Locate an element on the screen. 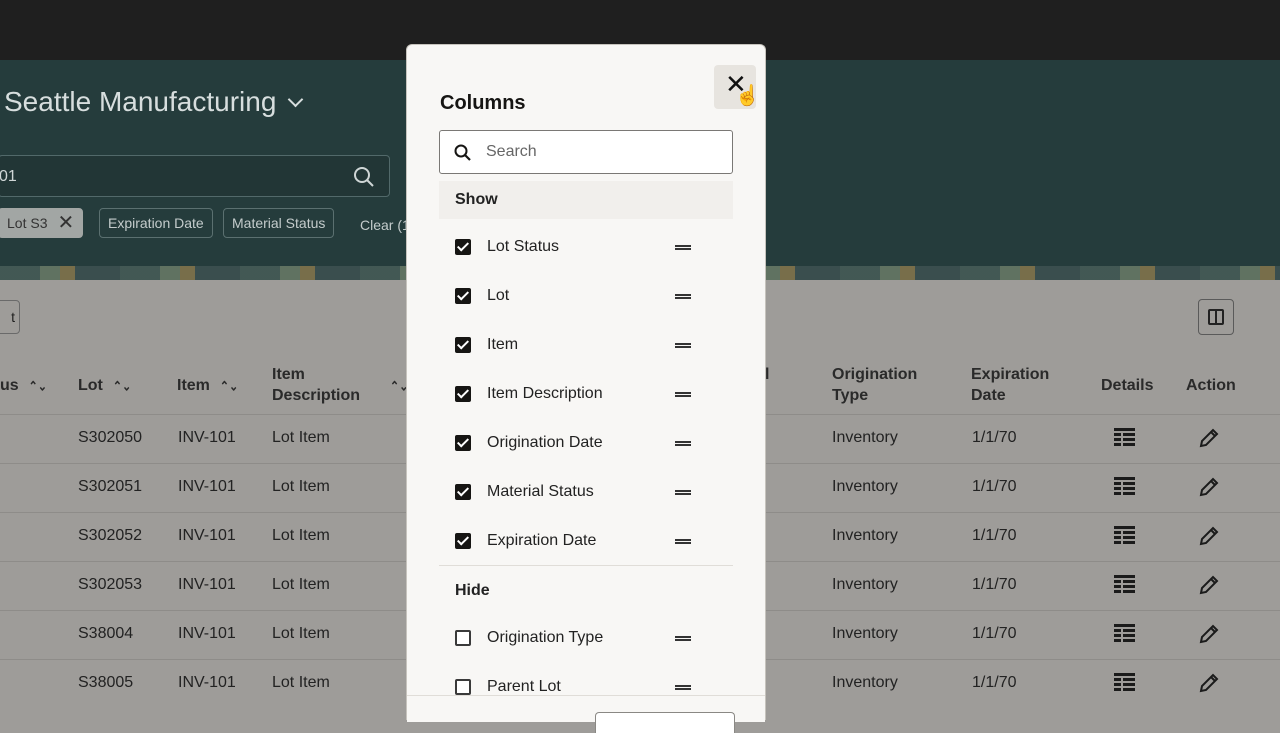  column-option: Expiration Date is located at coordinates (575, 542).